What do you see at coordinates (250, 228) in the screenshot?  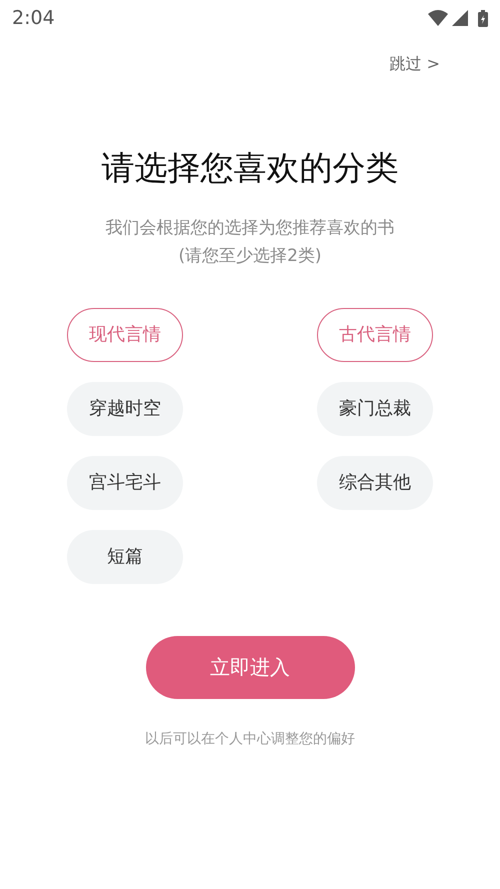 I see `subtitle-line: 我们会根据您的选择为您推荐喜欢的书` at bounding box center [250, 228].